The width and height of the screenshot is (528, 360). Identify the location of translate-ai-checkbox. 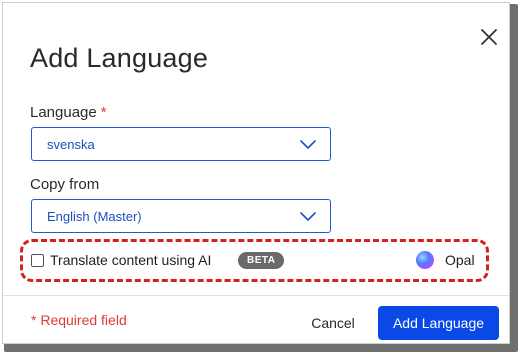
(37, 260).